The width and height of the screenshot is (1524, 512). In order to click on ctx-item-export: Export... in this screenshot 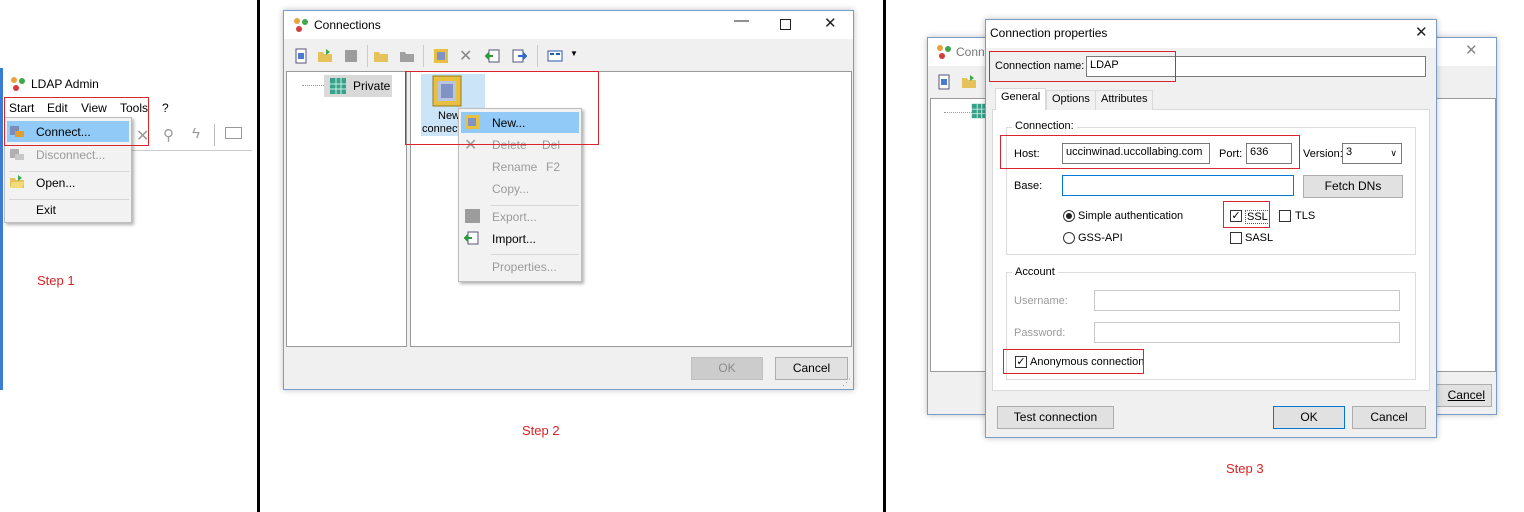, I will do `click(514, 217)`.